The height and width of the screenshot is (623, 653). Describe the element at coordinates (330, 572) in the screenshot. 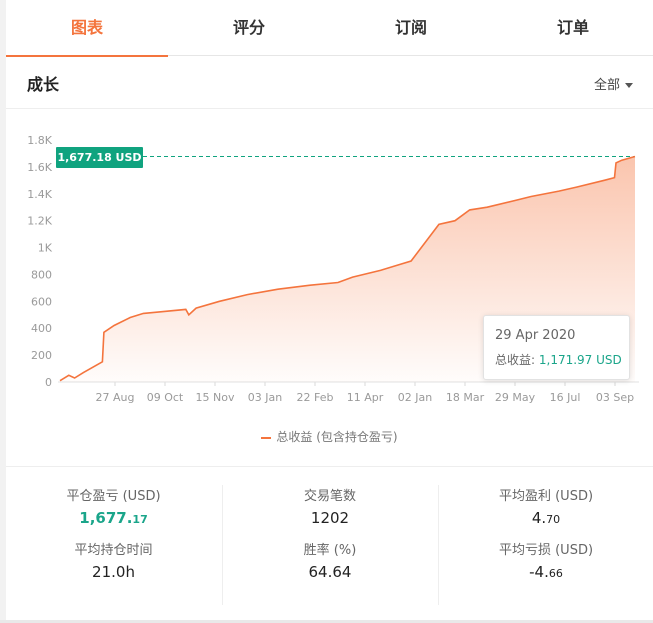

I see `stat-int: 64.64` at that location.